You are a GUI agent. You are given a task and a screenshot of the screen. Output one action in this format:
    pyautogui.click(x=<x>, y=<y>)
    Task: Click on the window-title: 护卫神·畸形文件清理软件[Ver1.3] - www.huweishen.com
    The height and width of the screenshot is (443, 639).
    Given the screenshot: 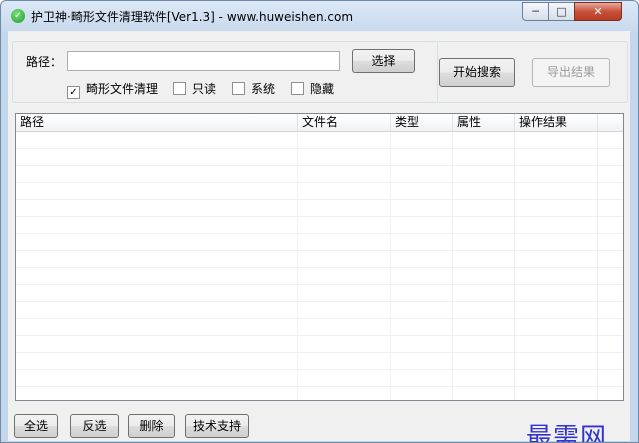 What is the action you would take?
    pyautogui.click(x=192, y=17)
    